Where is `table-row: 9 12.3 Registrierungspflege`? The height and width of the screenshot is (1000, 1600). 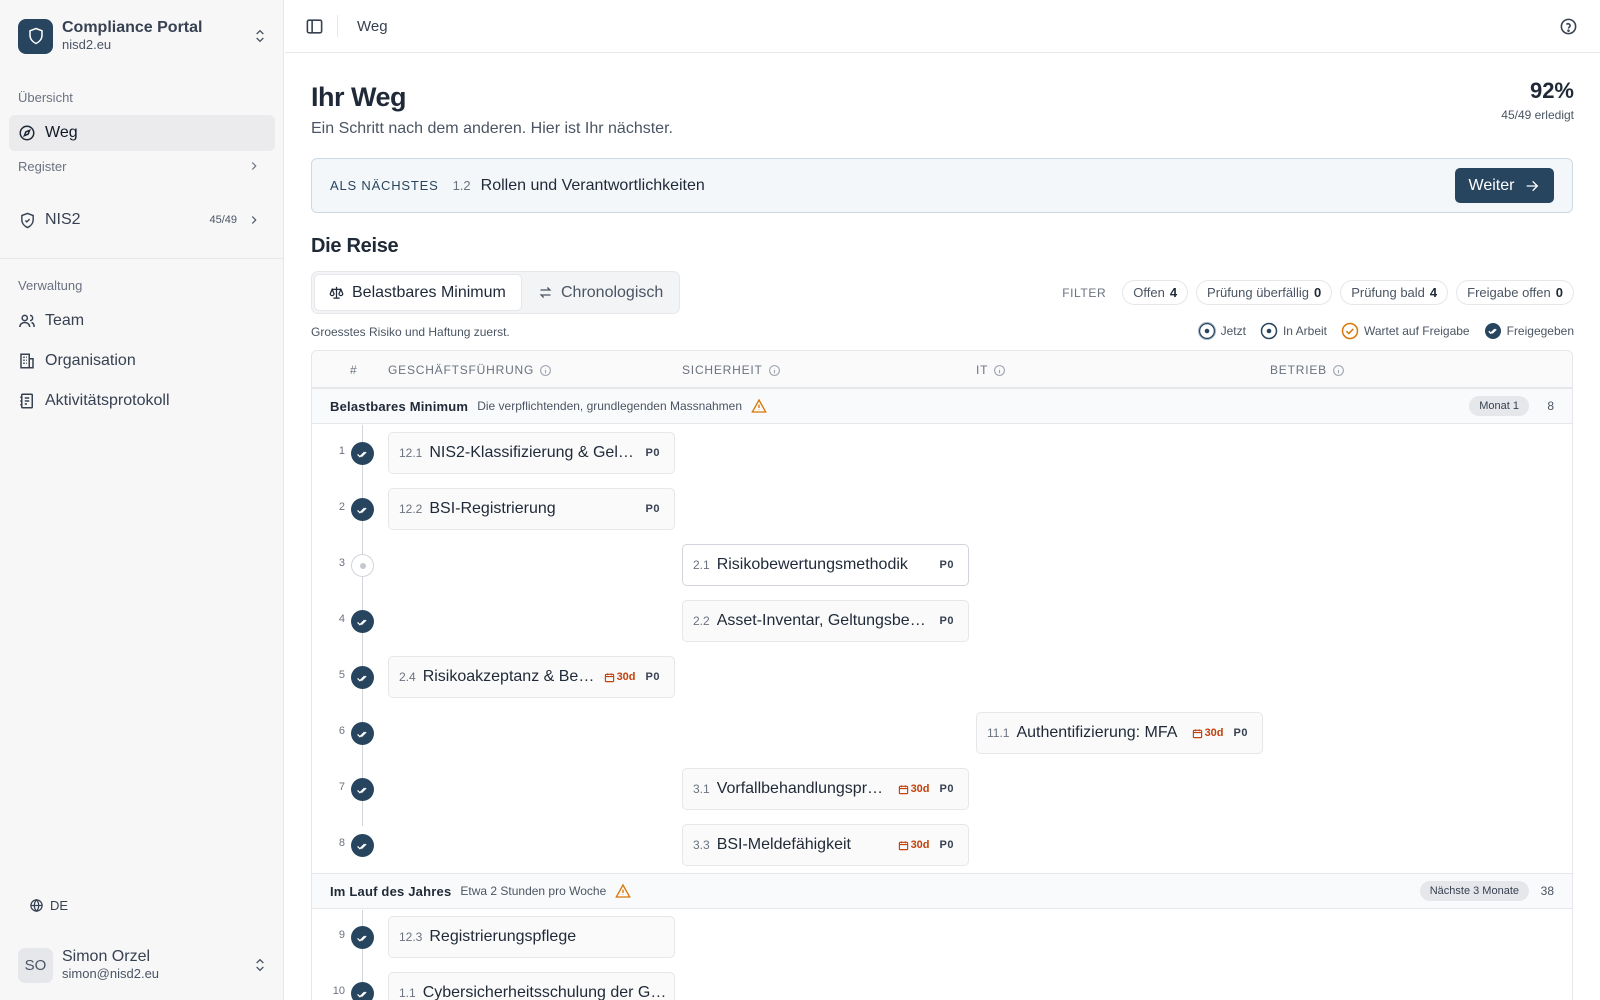 table-row: 9 12.3 Registrierungspflege is located at coordinates (942, 937).